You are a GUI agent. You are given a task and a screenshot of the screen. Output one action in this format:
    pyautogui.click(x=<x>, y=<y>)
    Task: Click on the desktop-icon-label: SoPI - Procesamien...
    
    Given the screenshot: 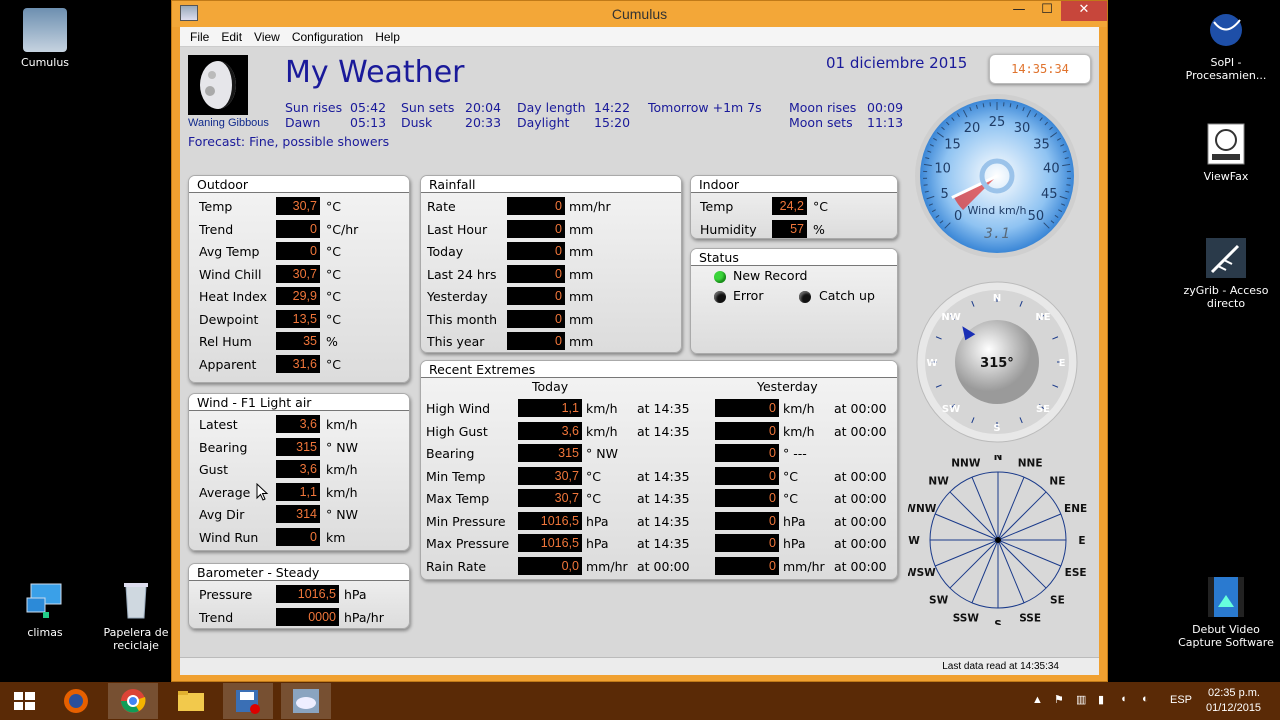 What is the action you would take?
    pyautogui.click(x=1226, y=69)
    